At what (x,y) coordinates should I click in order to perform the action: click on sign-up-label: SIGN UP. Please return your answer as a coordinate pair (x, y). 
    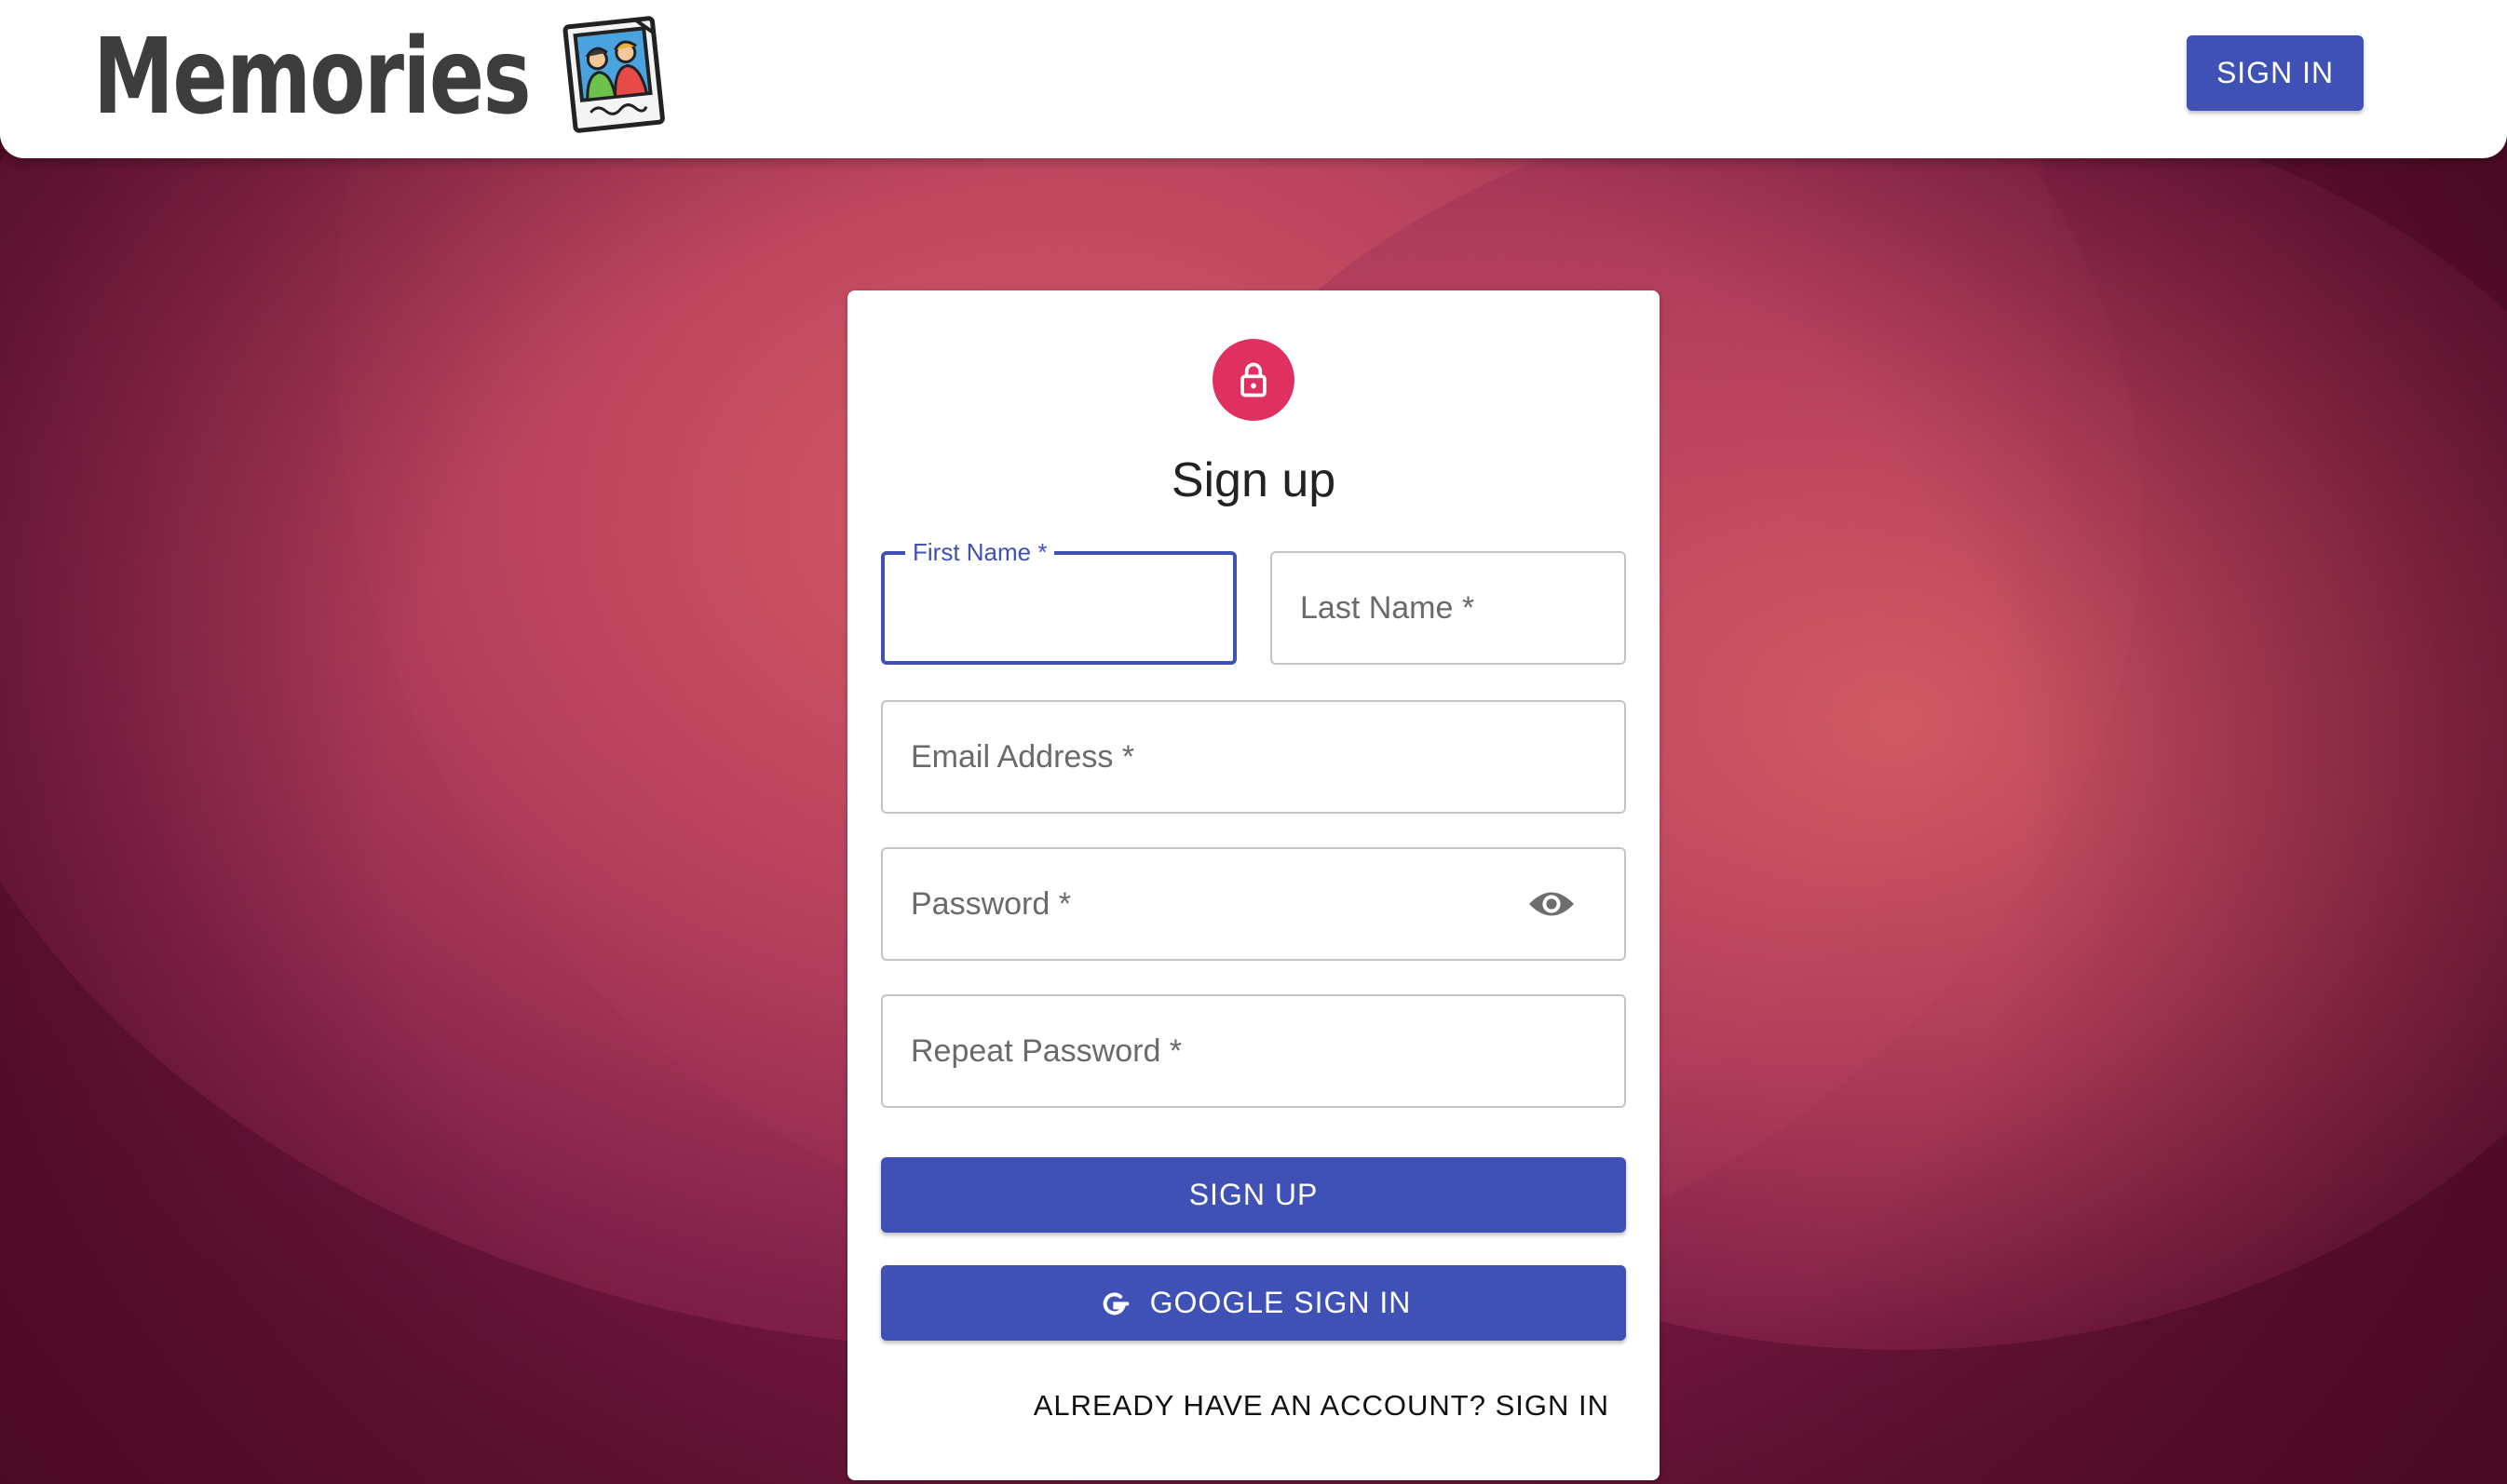
    Looking at the image, I should click on (1253, 1194).